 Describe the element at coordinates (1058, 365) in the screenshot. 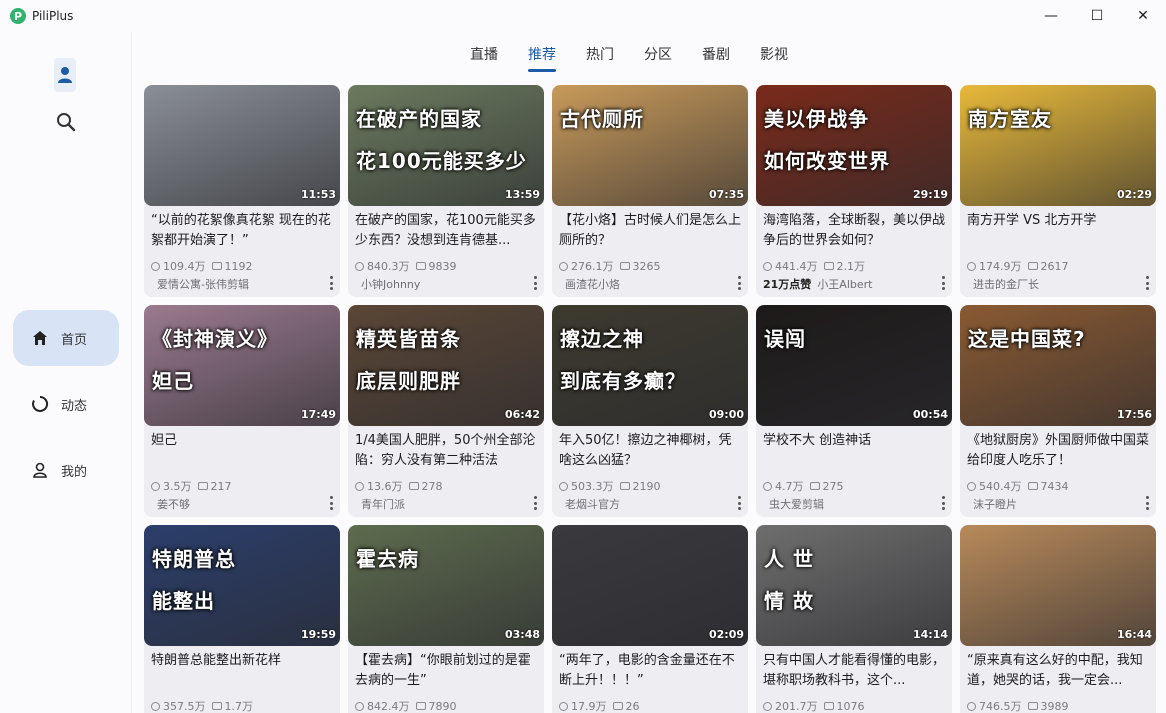

I see `video-thumbnail: 这是中国菜? 17:56` at that location.